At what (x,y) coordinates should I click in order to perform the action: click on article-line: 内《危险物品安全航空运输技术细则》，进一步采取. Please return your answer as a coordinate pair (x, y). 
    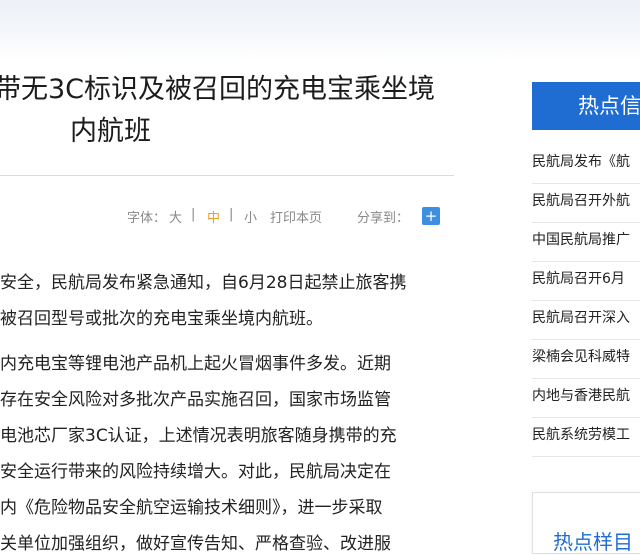
    Looking at the image, I should click on (191, 508).